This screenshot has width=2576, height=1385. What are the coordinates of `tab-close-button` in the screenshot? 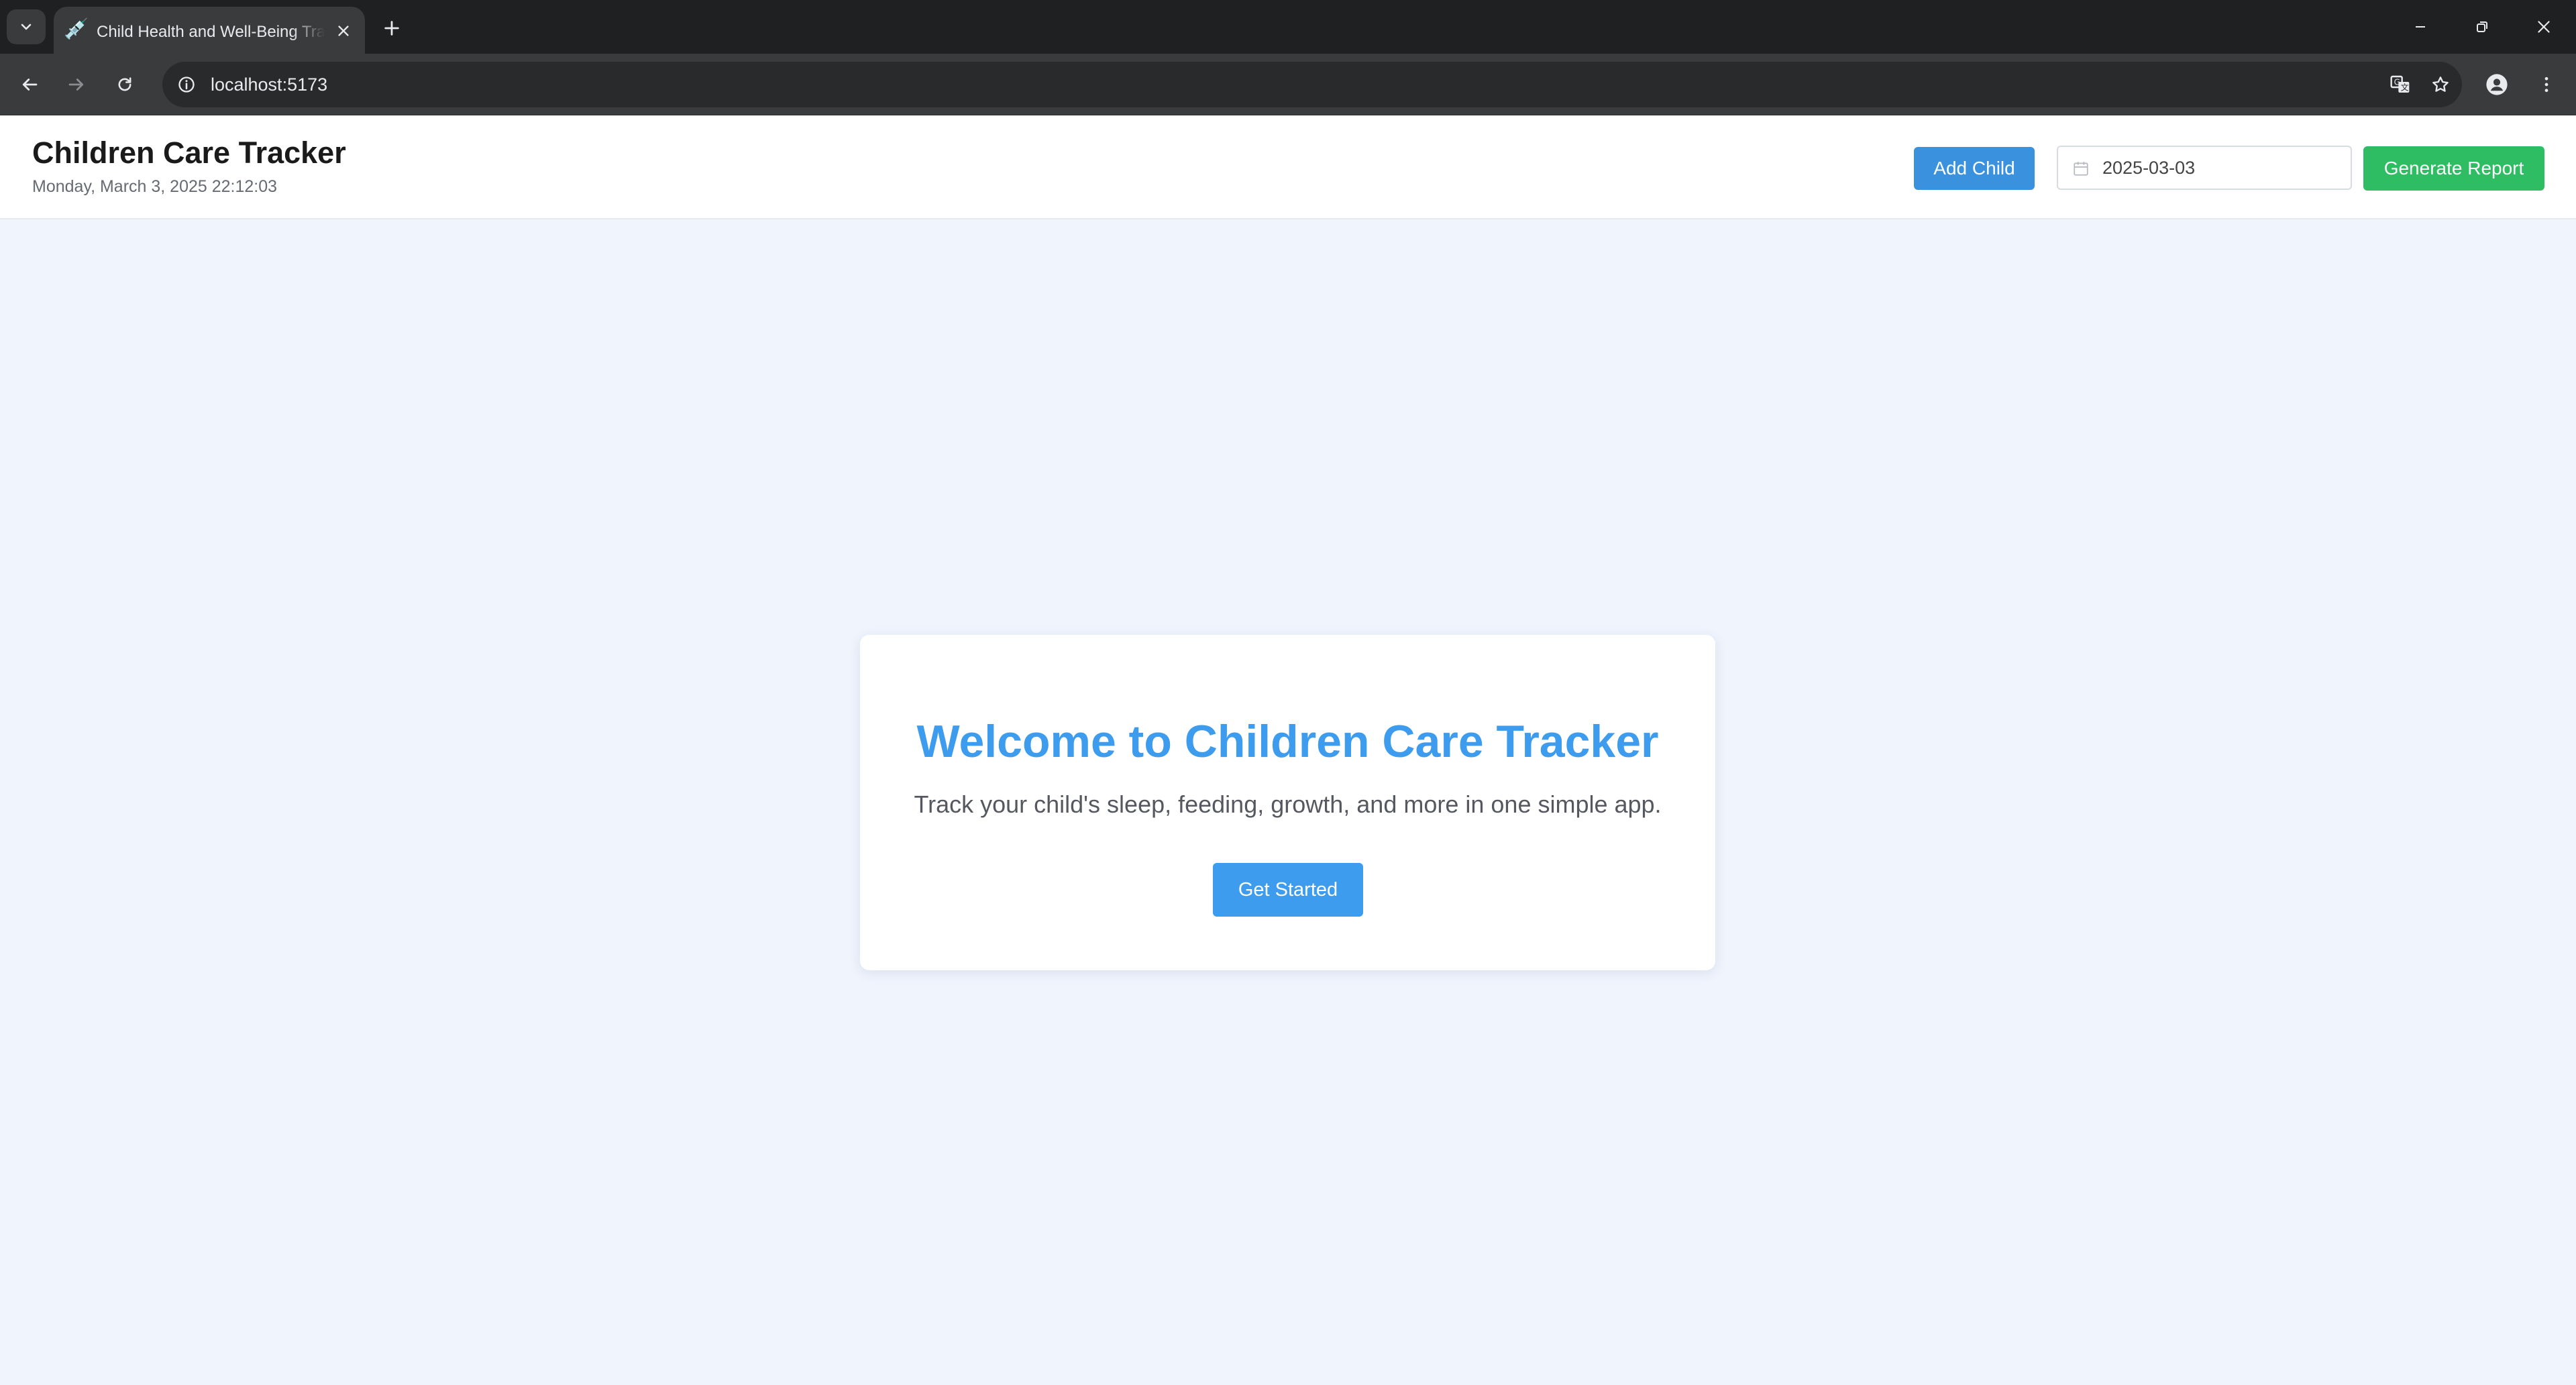 It's located at (343, 31).